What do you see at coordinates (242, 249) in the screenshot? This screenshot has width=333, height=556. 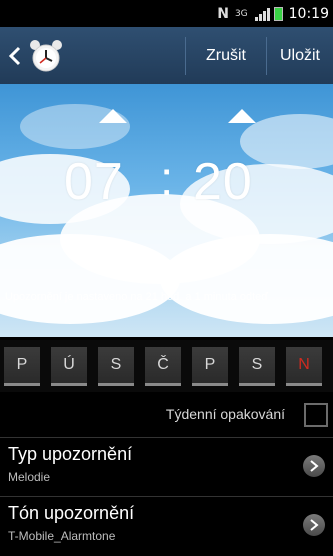 I see `minute-down-arrow-icon` at bounding box center [242, 249].